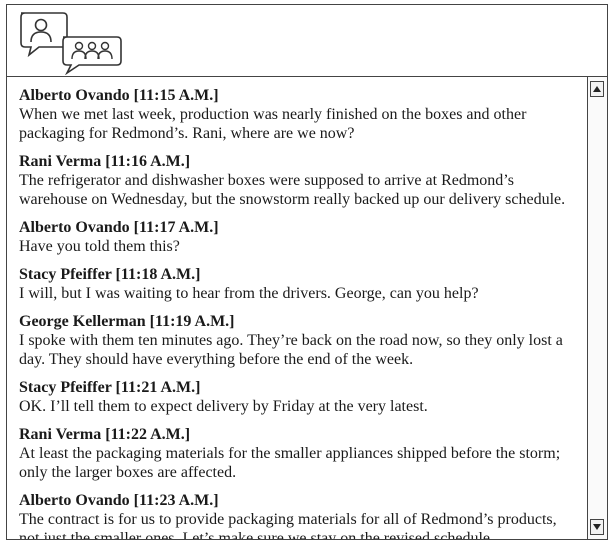 The height and width of the screenshot is (545, 616). Describe the element at coordinates (304, 96) in the screenshot. I see `message-header: Alberto Ovando [11:15 A.M.]` at that location.